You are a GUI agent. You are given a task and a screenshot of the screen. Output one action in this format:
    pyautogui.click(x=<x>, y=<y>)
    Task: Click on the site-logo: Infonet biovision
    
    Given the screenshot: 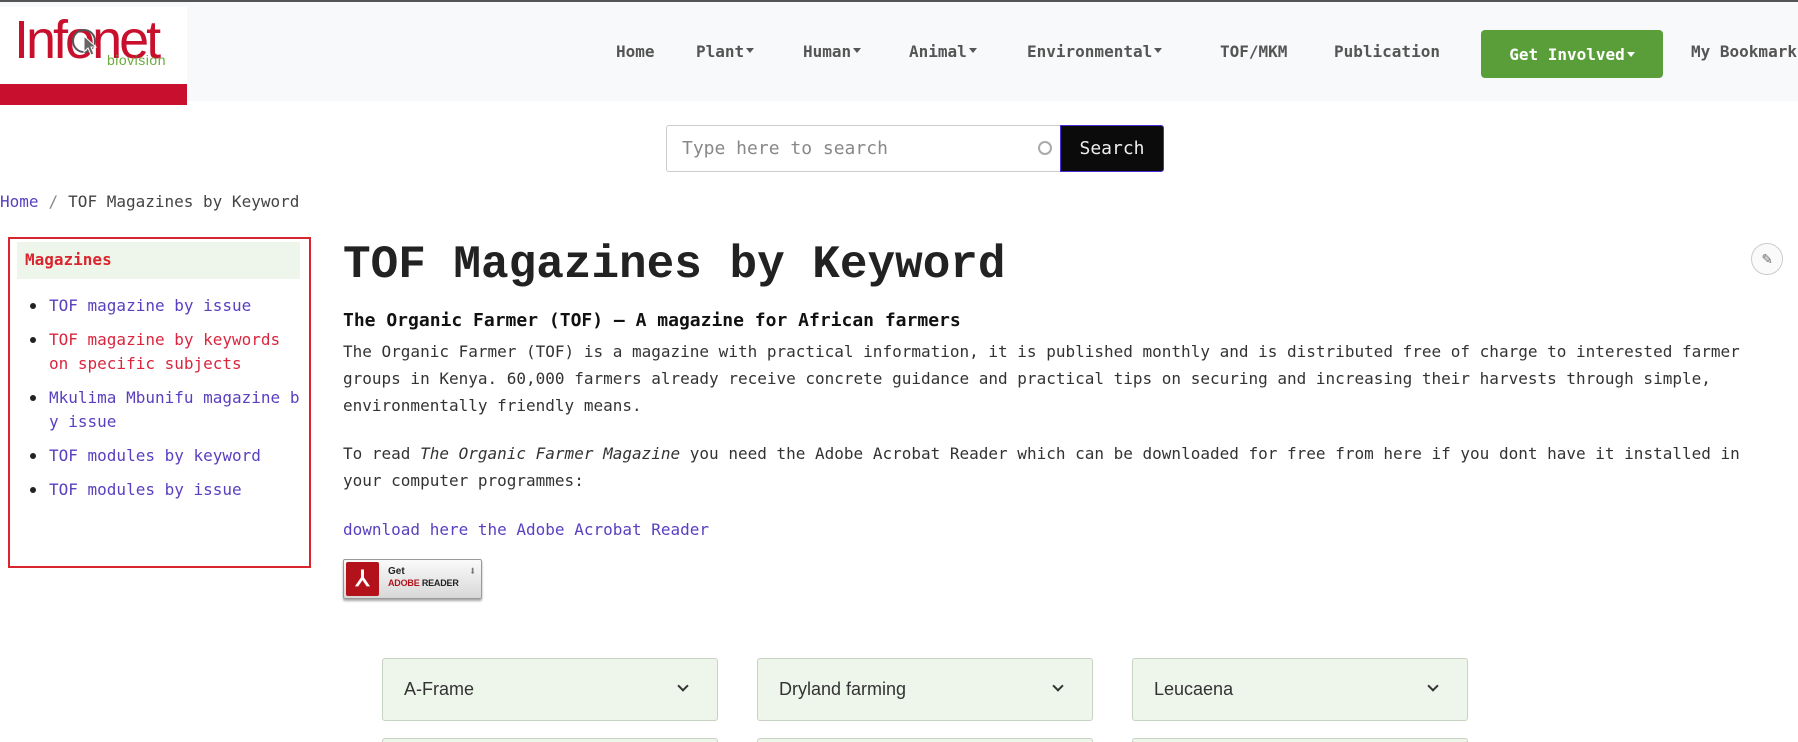 What is the action you would take?
    pyautogui.click(x=93, y=56)
    